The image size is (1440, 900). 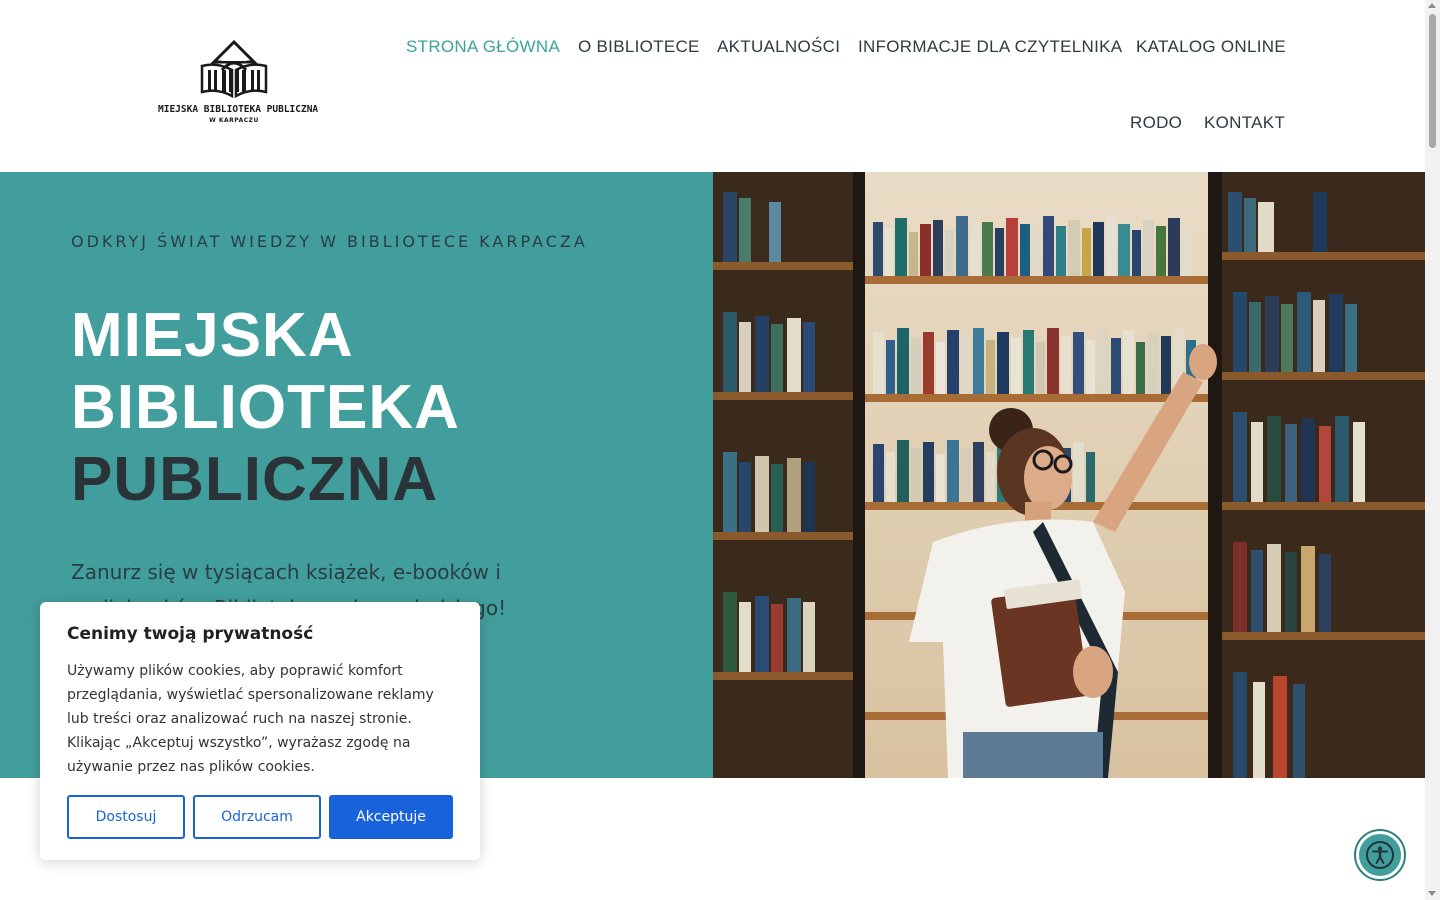 I want to click on nav-contact: KONTAKT, so click(x=1244, y=123).